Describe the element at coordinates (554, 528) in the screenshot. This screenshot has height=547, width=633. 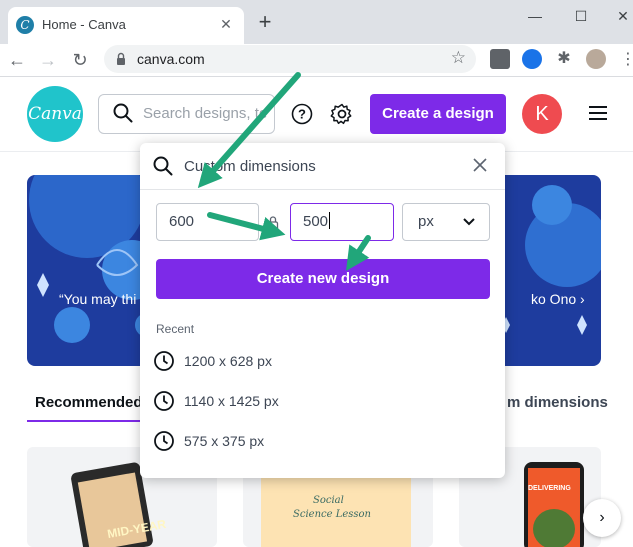
I see `food-image` at that location.